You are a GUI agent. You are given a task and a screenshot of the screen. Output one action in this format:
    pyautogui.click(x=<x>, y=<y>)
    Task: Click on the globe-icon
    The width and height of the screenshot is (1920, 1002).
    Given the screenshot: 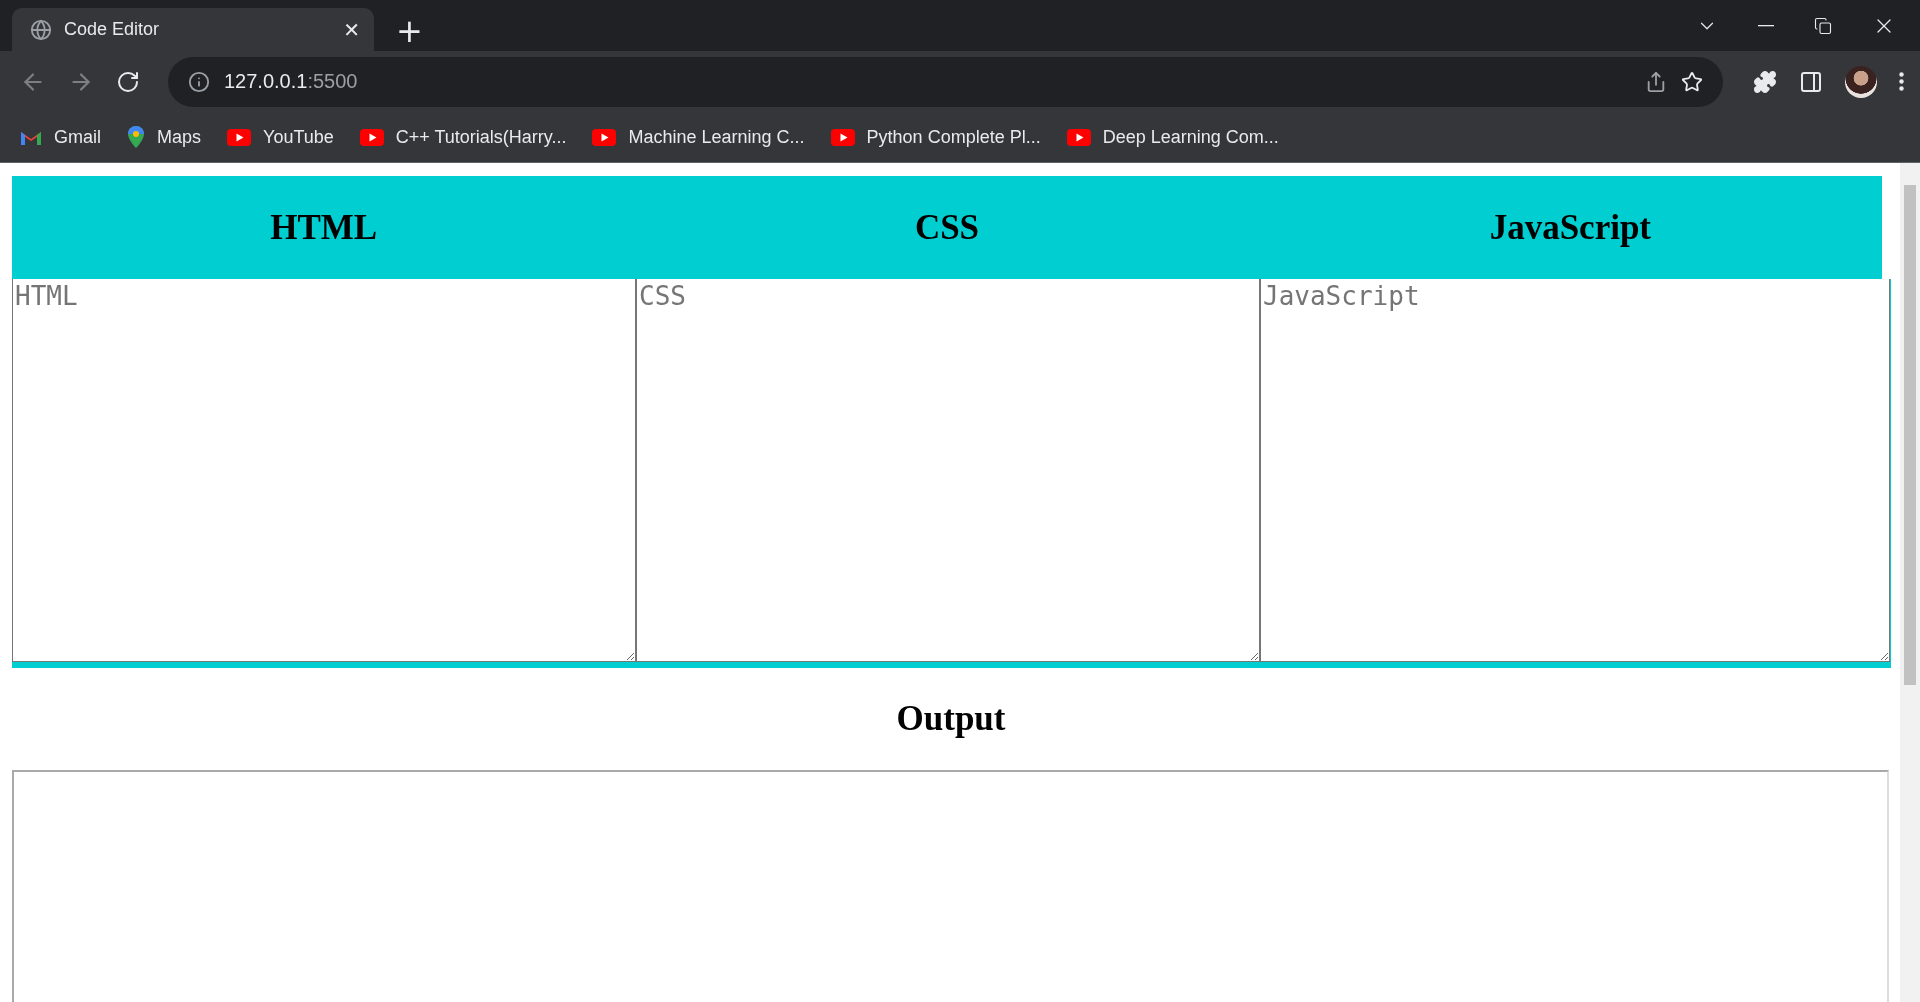 What is the action you would take?
    pyautogui.click(x=41, y=29)
    